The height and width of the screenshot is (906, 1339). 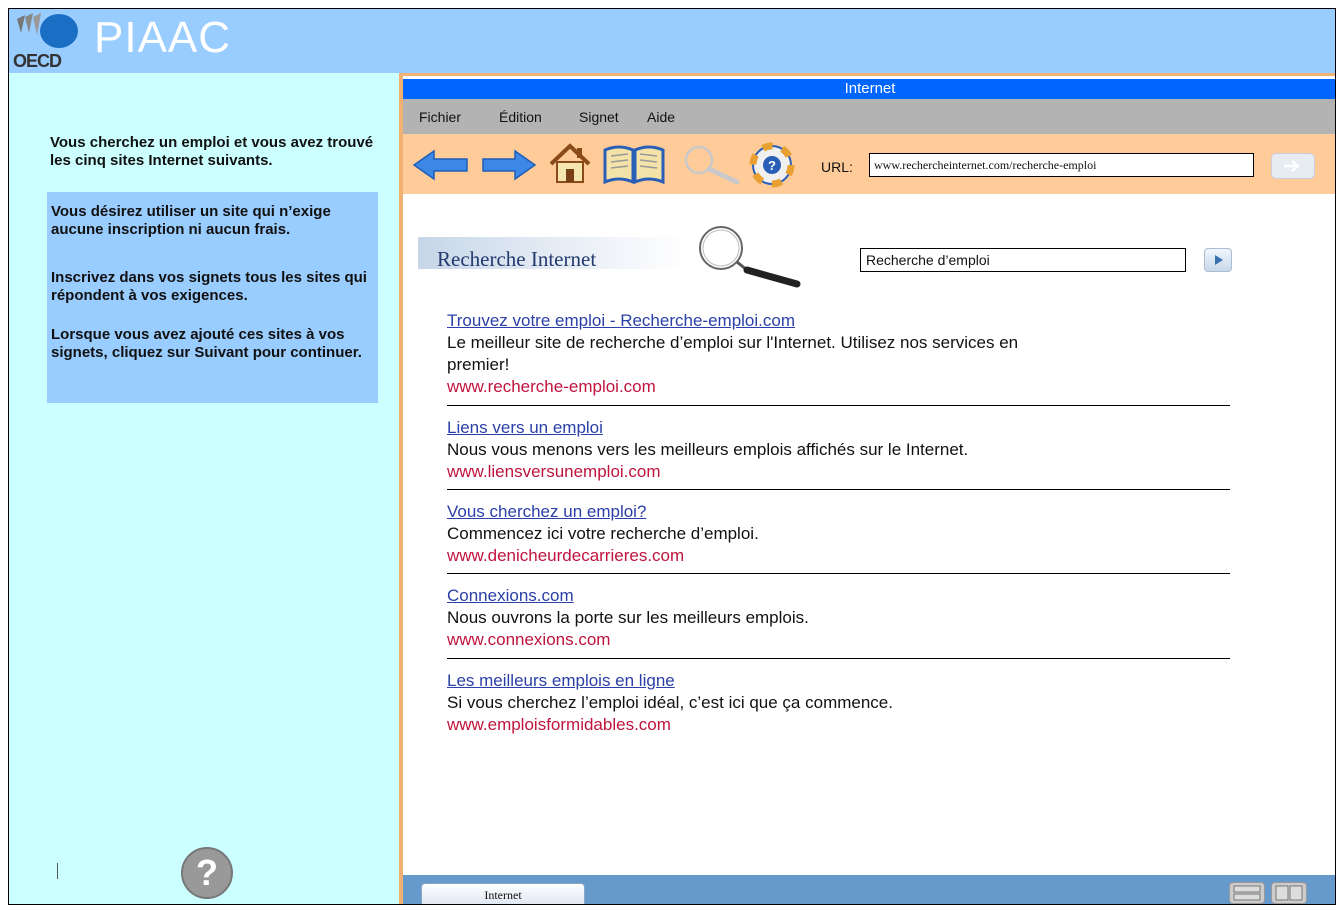 I want to click on horizontal-split-icon, so click(x=1247, y=893).